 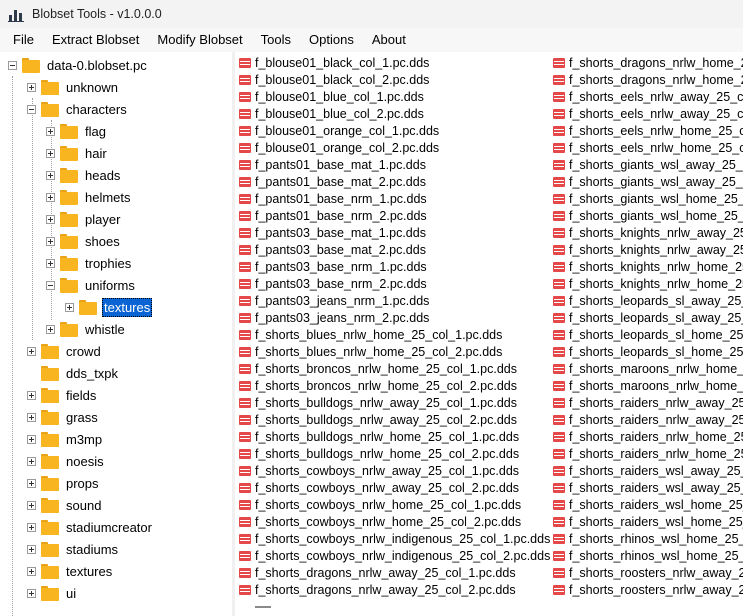 I want to click on file-item: f_pants03_base_mat_1.pc.dds, so click(x=332, y=232).